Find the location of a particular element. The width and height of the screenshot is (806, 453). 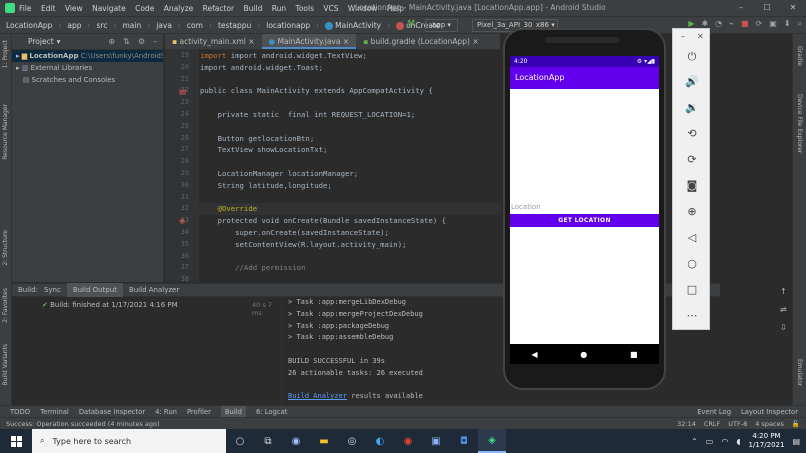

sync-icon: ⟳ is located at coordinates (759, 24).